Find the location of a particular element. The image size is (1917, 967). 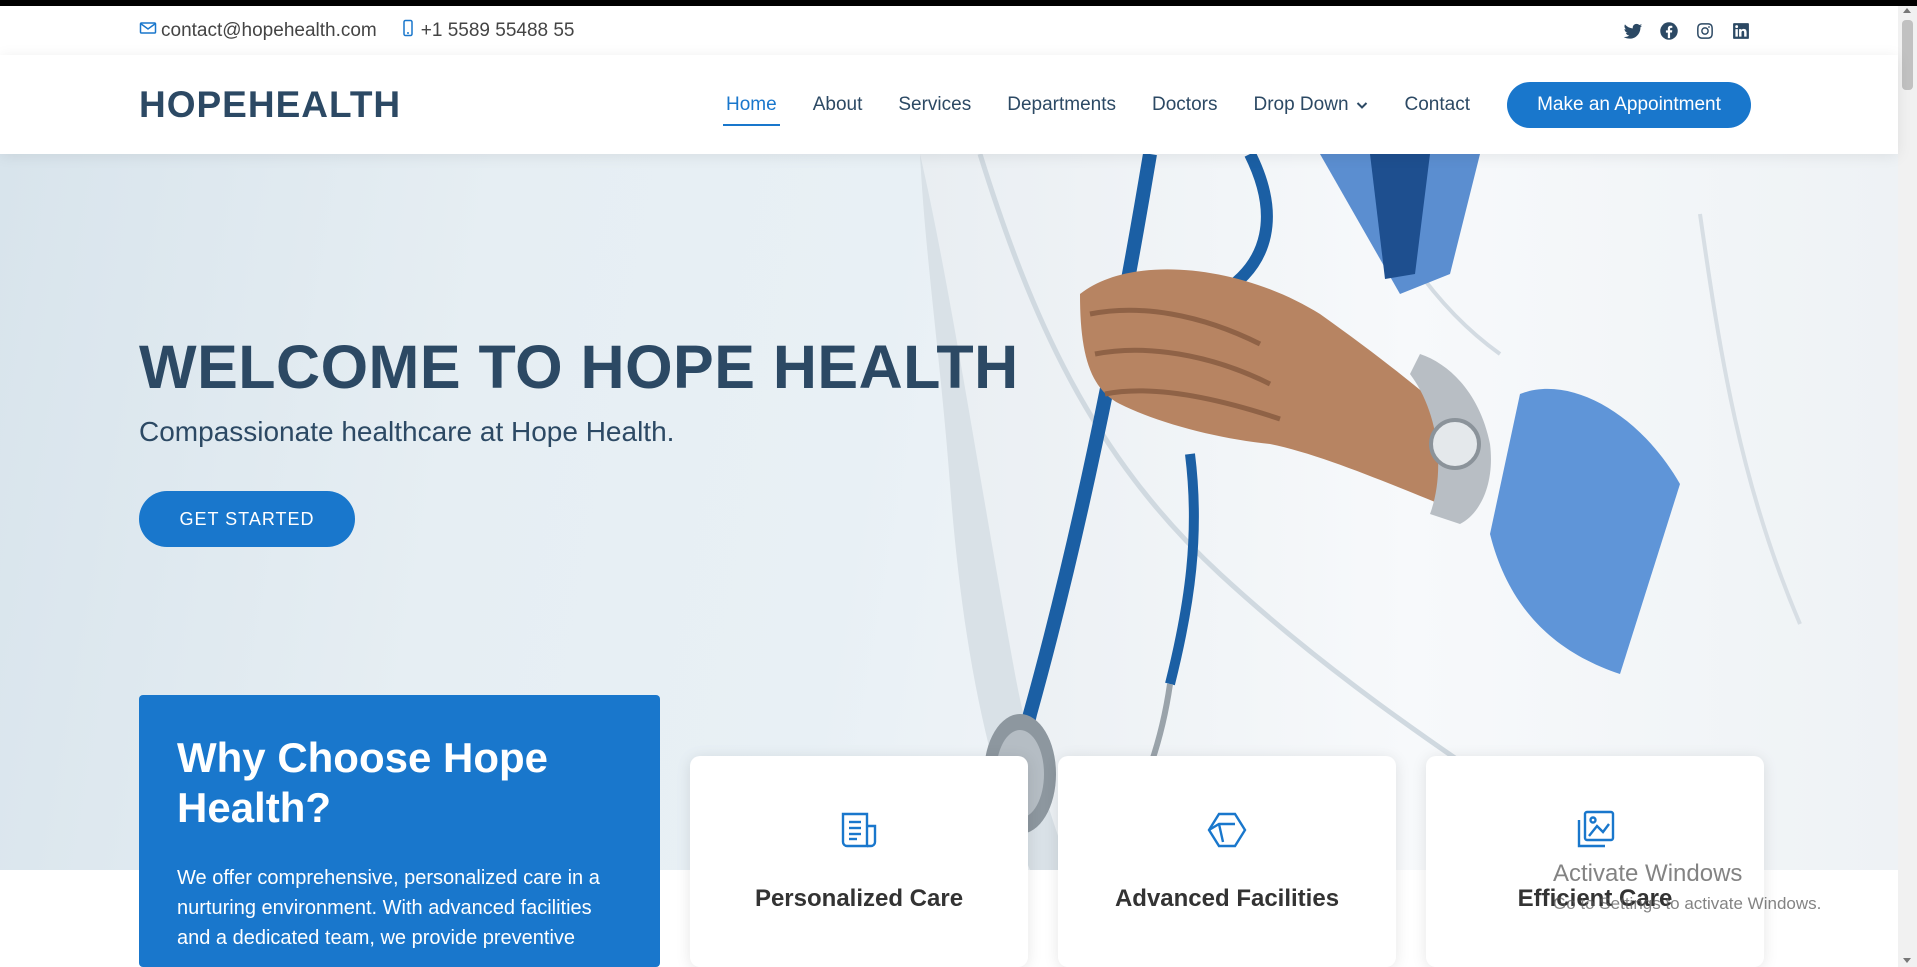

contact-info: contact@hopehealth.com +1 5589 55488 55 is located at coordinates (357, 31).